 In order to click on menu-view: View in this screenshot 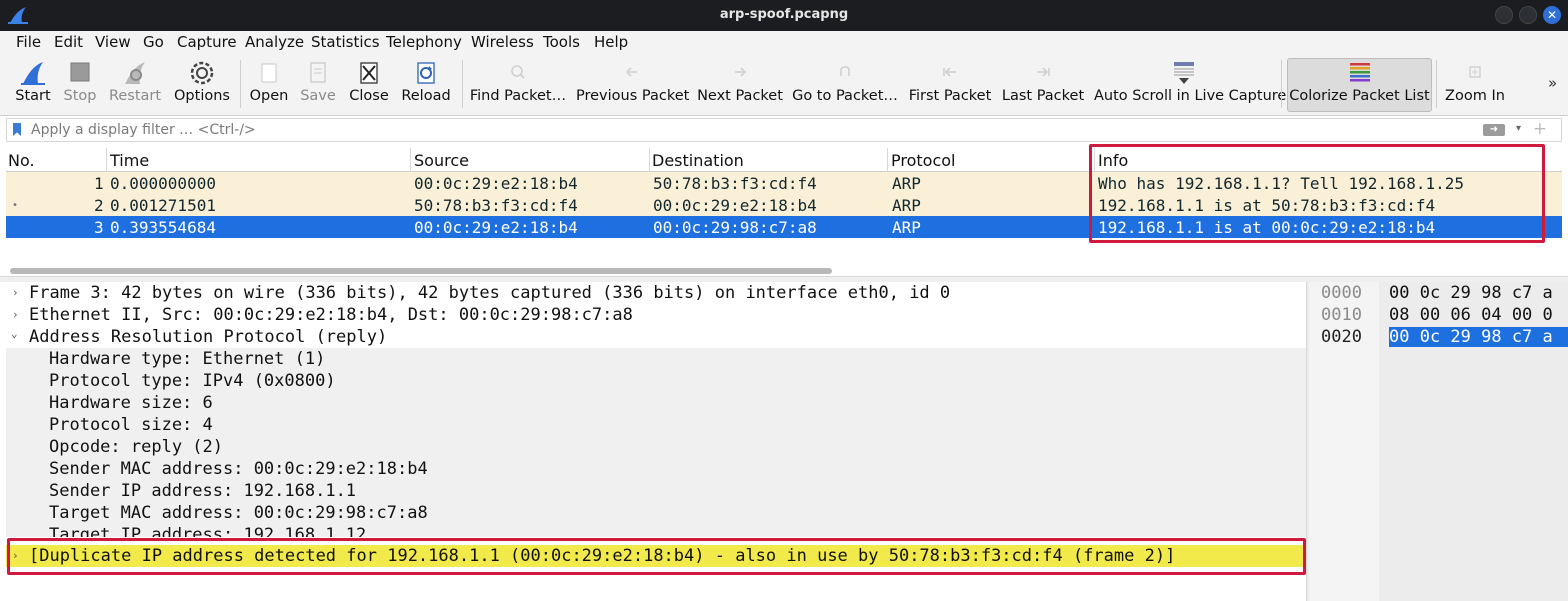, I will do `click(113, 42)`.